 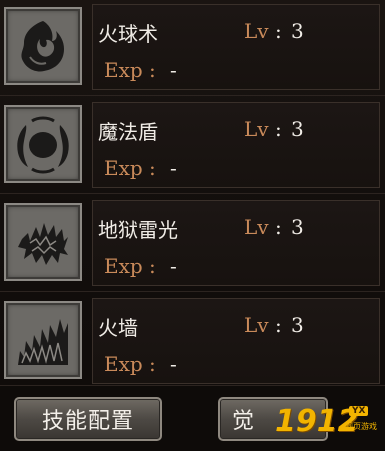 What do you see at coordinates (359, 411) in the screenshot?
I see `watermark-badge: YX` at bounding box center [359, 411].